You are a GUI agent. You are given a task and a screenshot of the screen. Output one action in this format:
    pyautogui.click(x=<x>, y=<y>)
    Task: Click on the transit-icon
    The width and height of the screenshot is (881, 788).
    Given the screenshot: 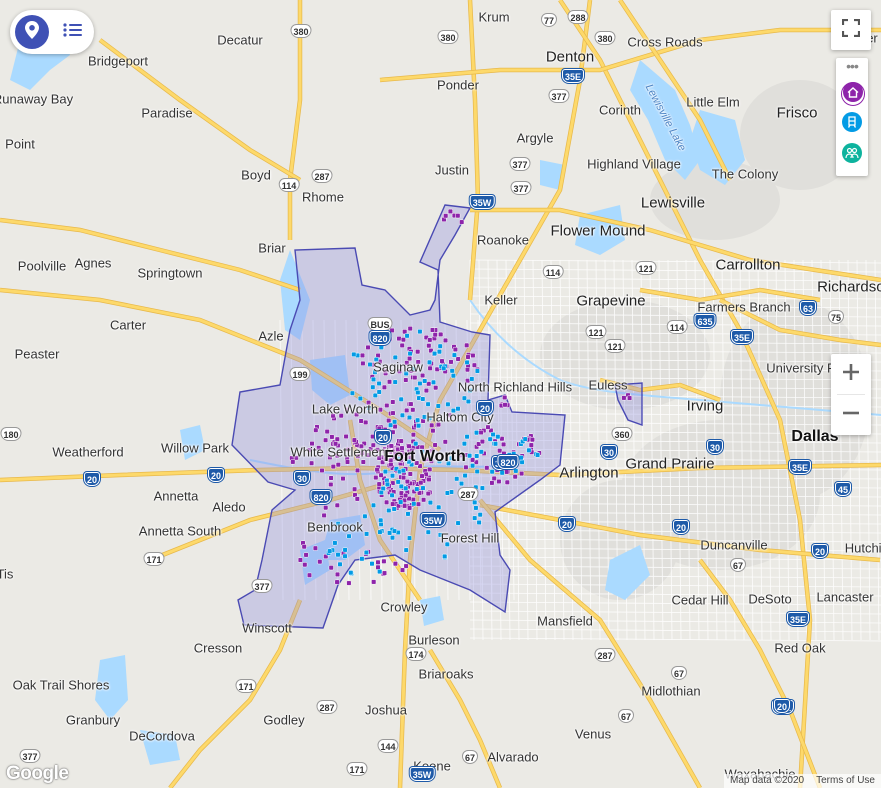 What is the action you would take?
    pyautogui.click(x=852, y=124)
    